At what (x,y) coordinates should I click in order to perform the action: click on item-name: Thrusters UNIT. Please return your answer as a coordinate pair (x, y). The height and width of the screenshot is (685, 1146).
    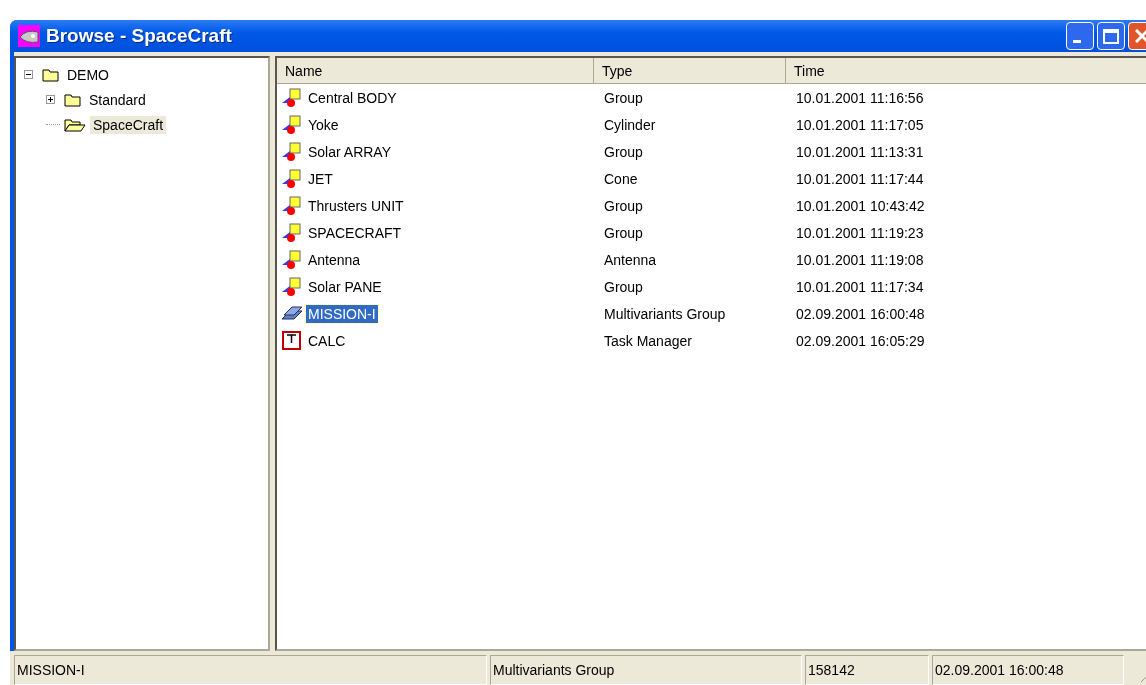
    Looking at the image, I should click on (356, 205).